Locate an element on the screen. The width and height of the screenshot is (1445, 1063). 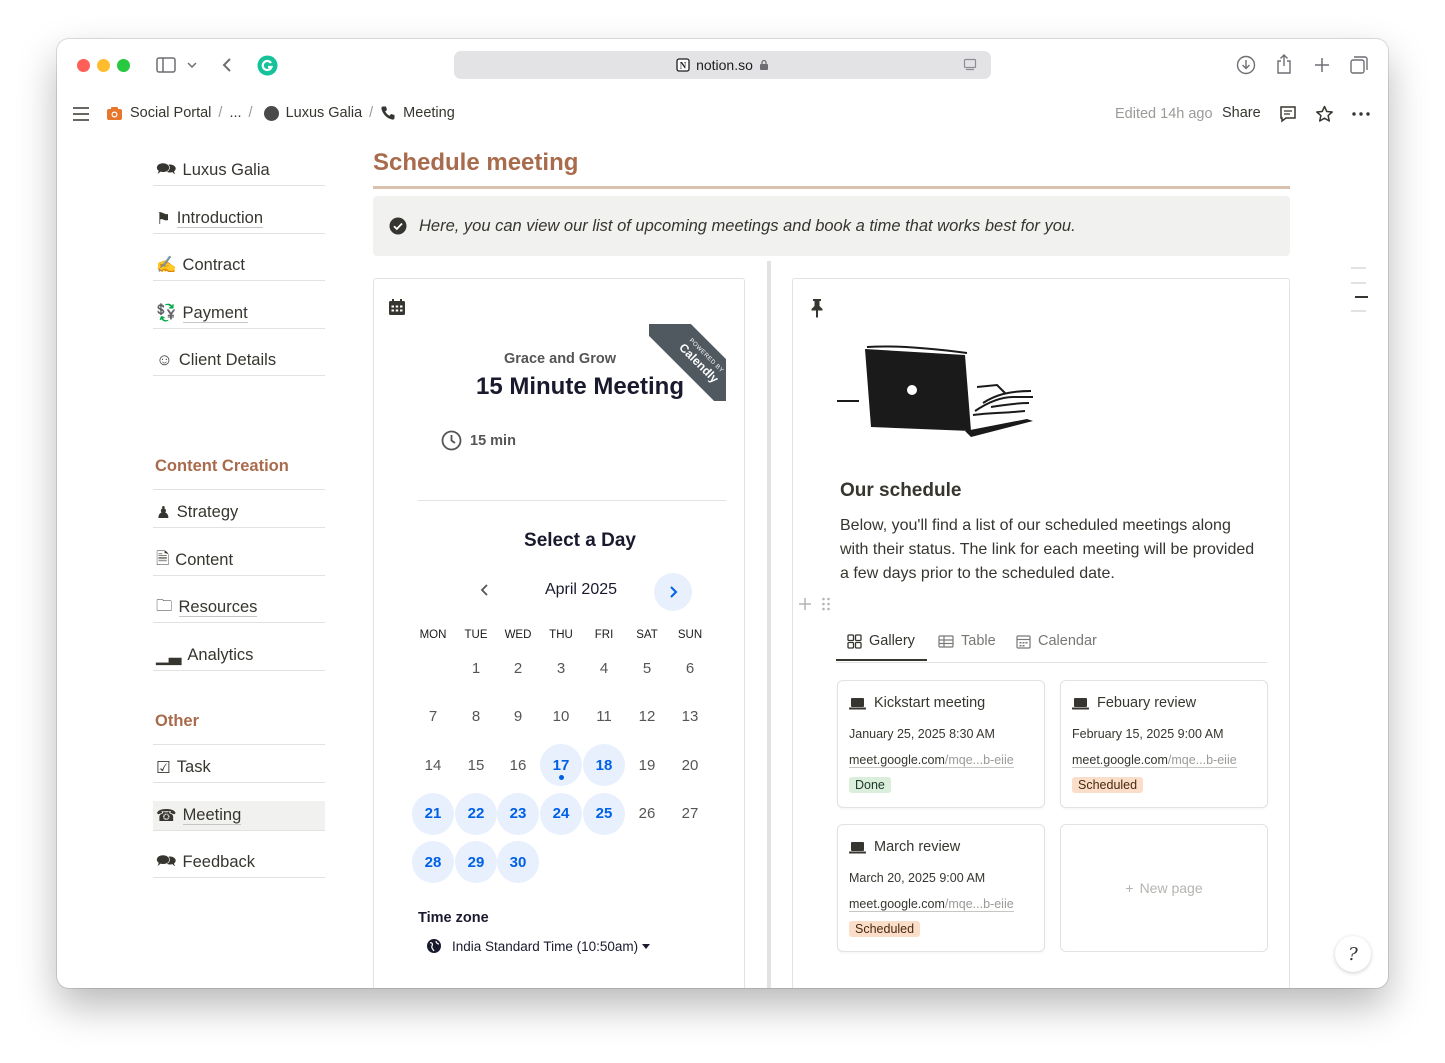
tab-table: Table is located at coordinates (967, 641).